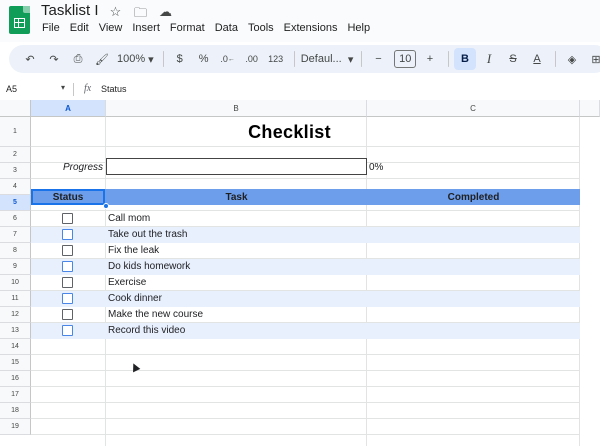 Image resolution: width=600 pixels, height=446 pixels. I want to click on document-title: Tasklist I, so click(70, 10).